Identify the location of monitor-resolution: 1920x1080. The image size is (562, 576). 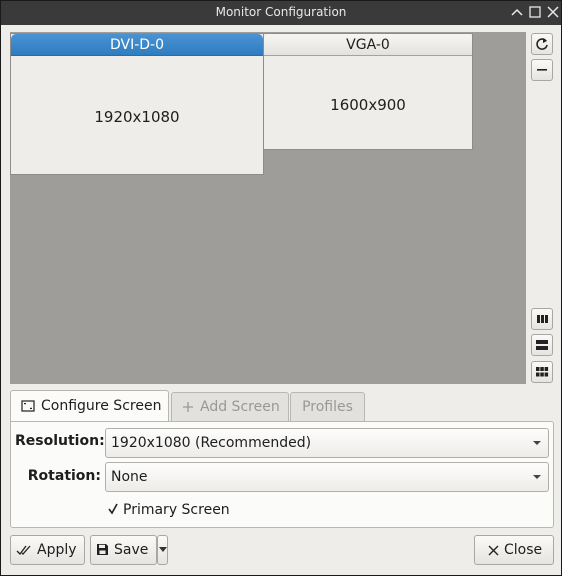
(137, 117).